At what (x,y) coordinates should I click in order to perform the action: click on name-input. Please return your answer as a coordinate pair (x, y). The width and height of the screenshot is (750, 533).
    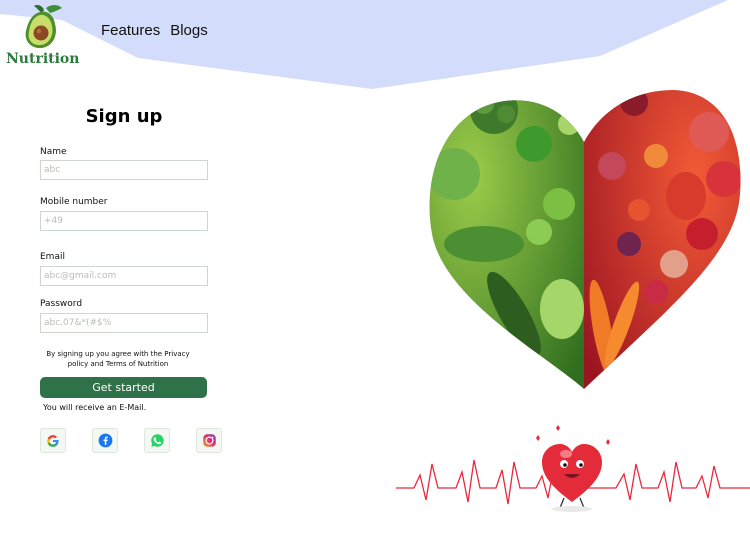
    Looking at the image, I should click on (124, 170).